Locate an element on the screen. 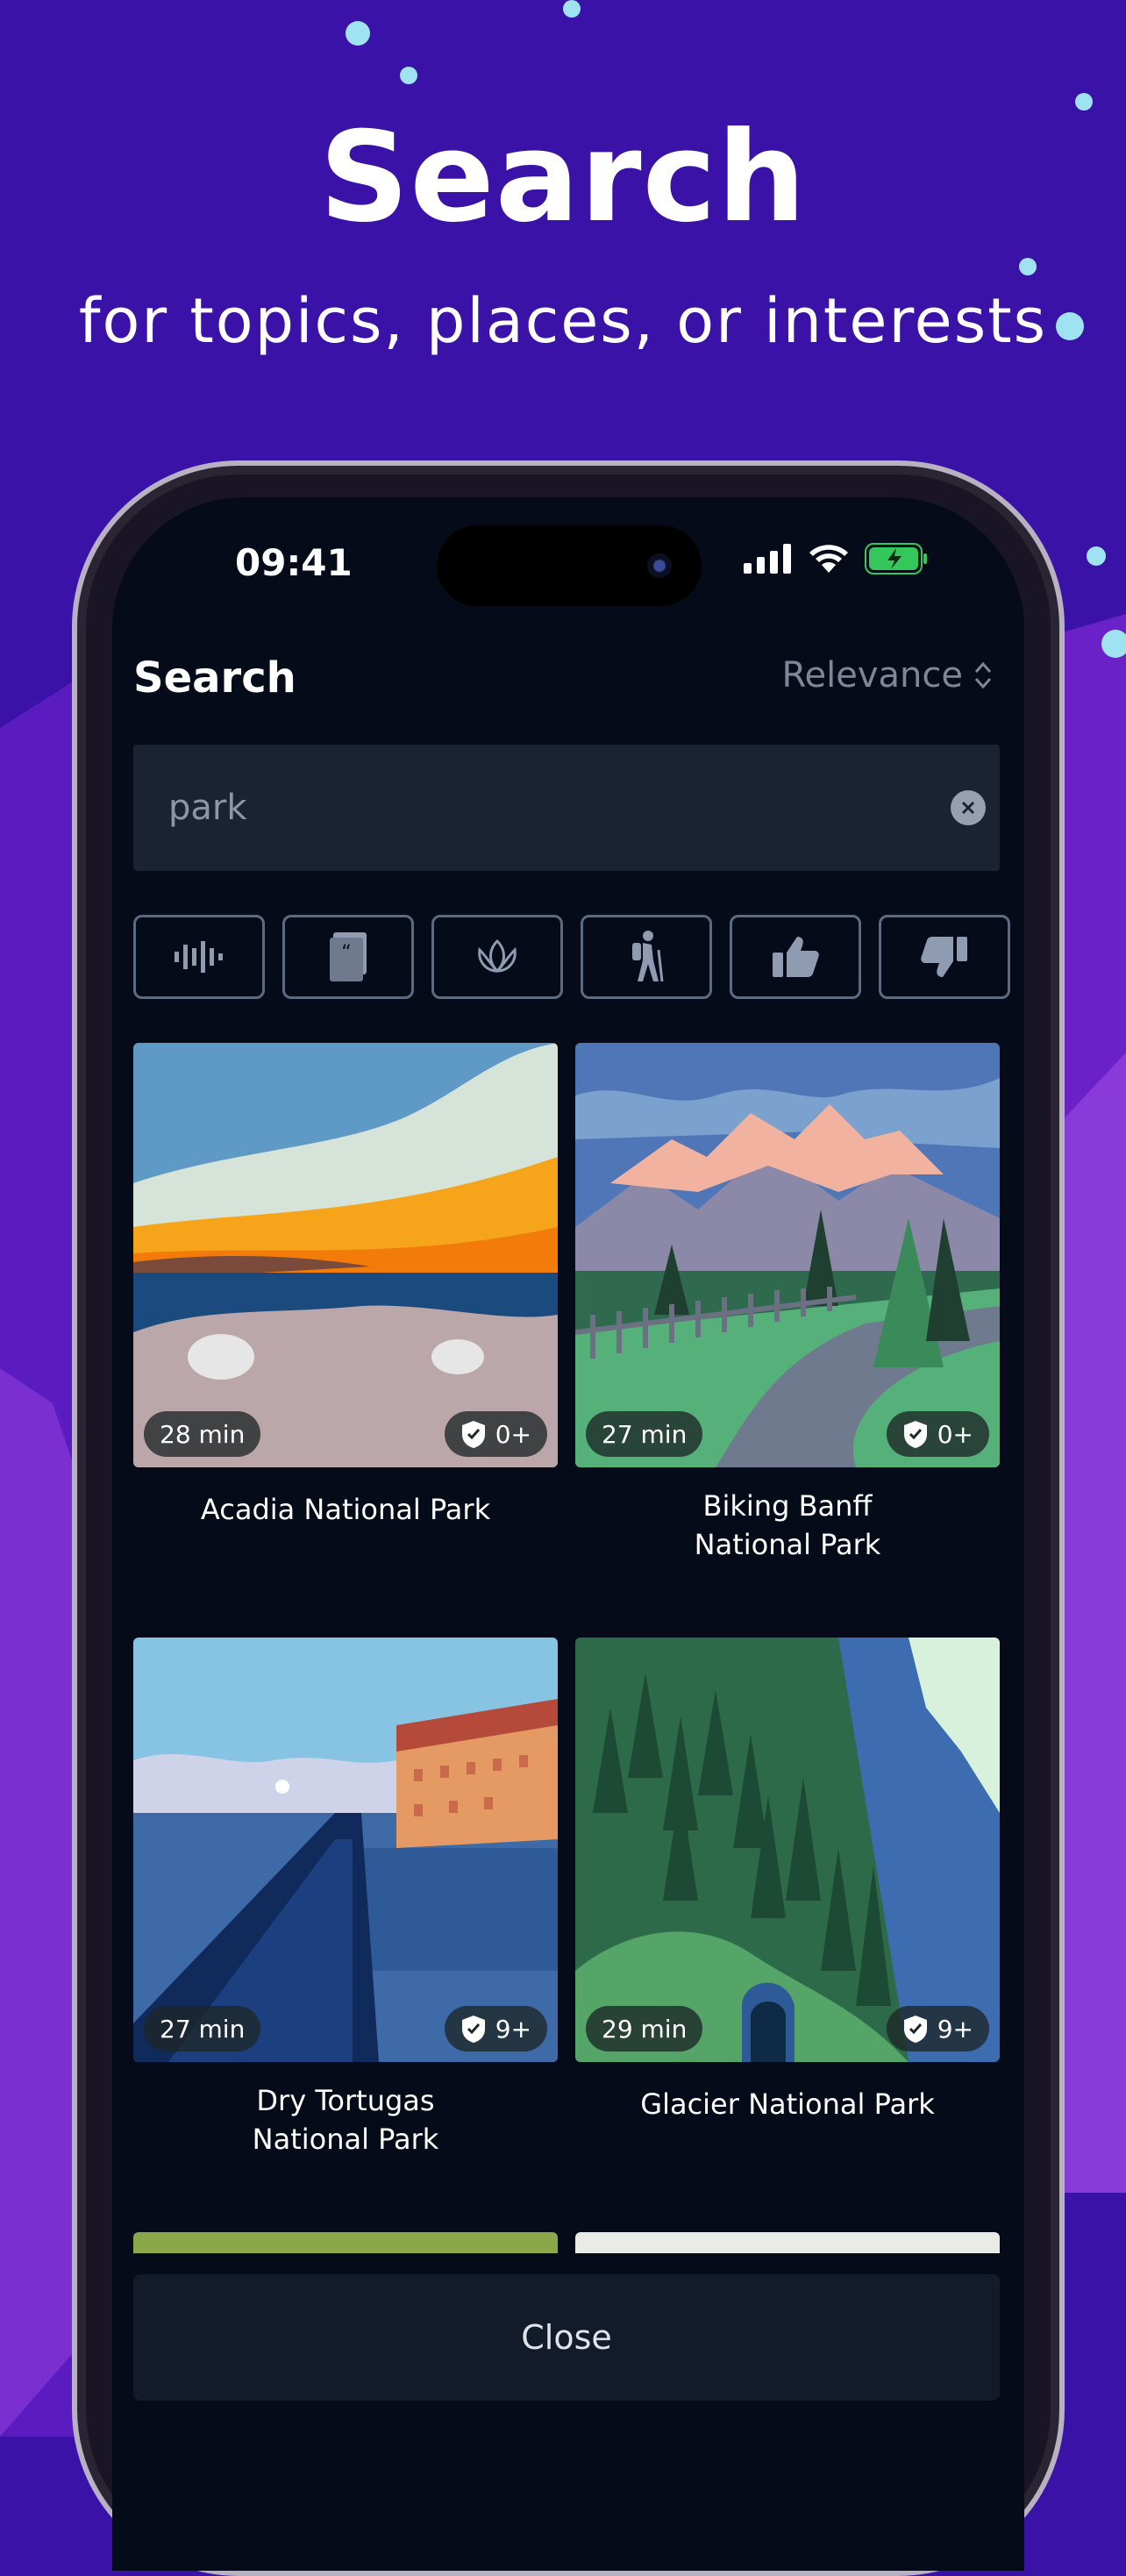  result-title: Acadia National Park is located at coordinates (346, 1510).